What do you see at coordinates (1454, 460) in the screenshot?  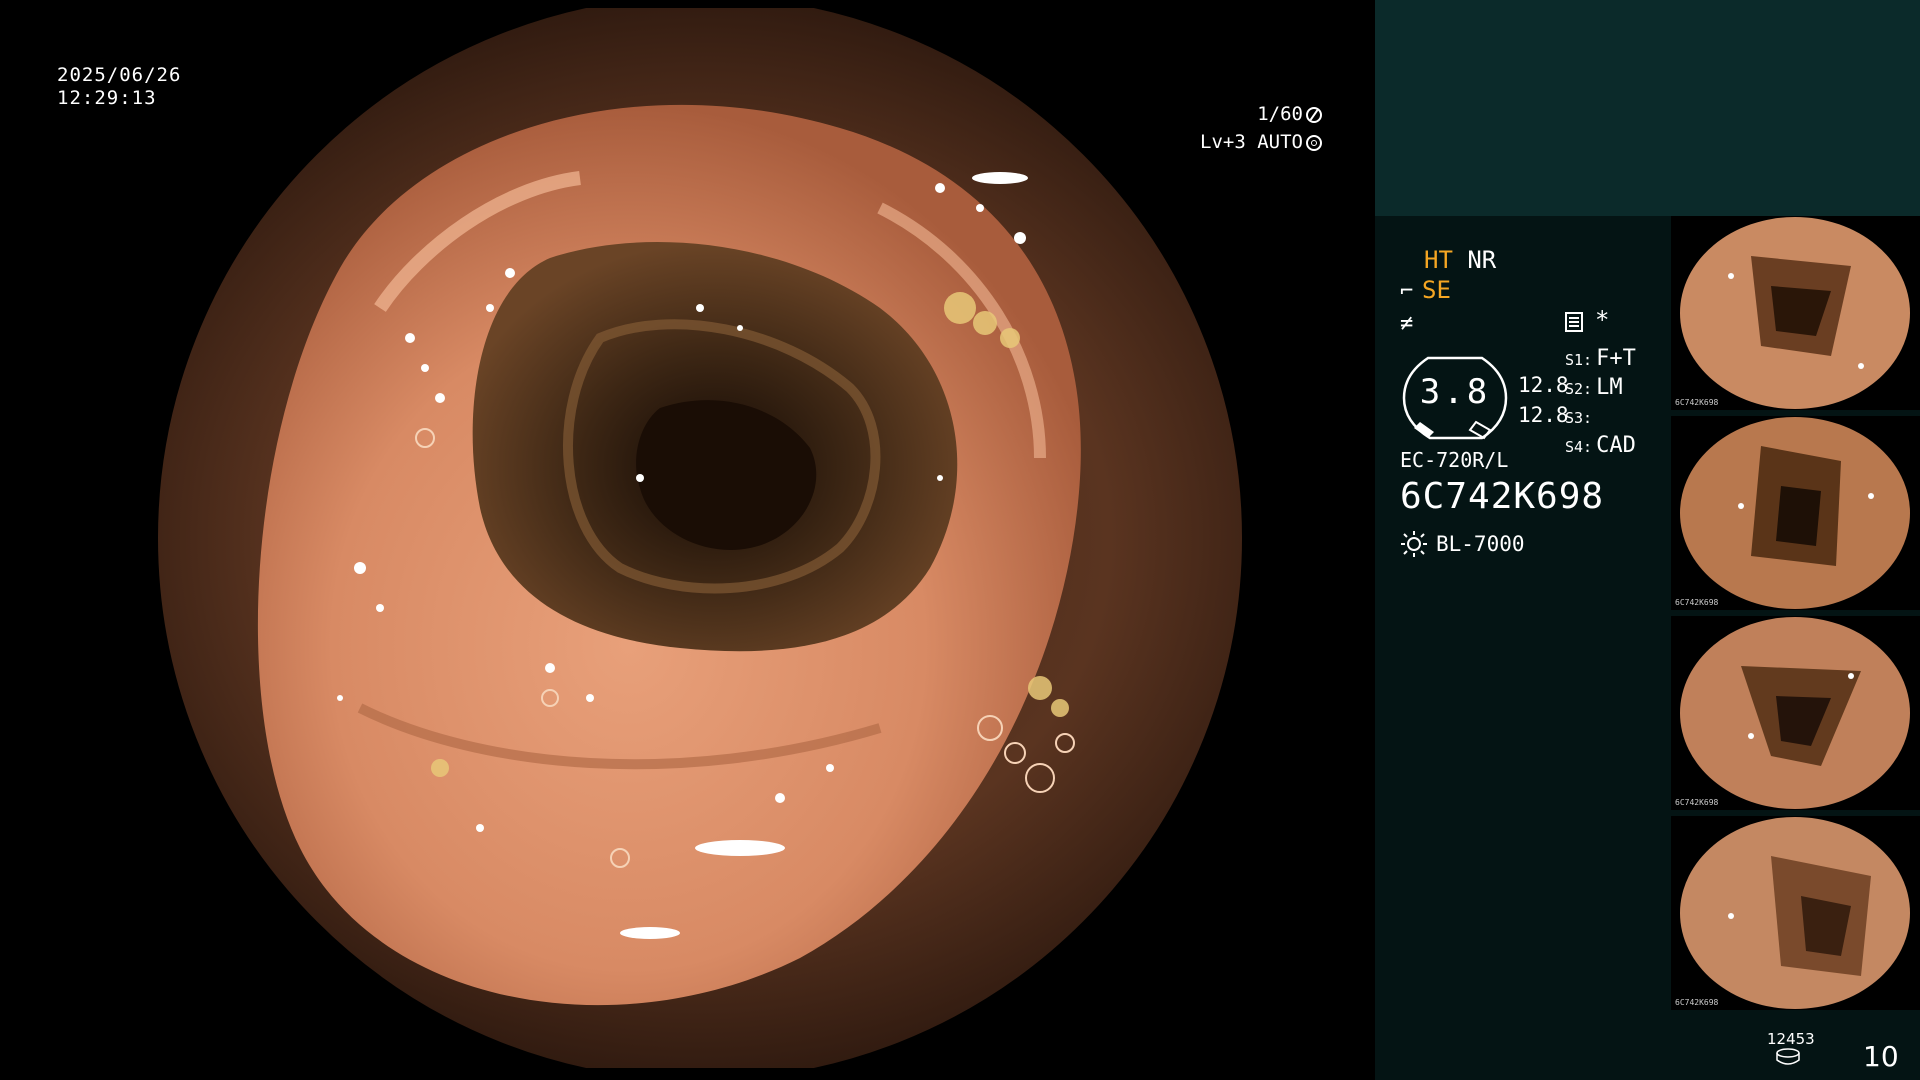 I see `scope-model: EC-720R/L` at bounding box center [1454, 460].